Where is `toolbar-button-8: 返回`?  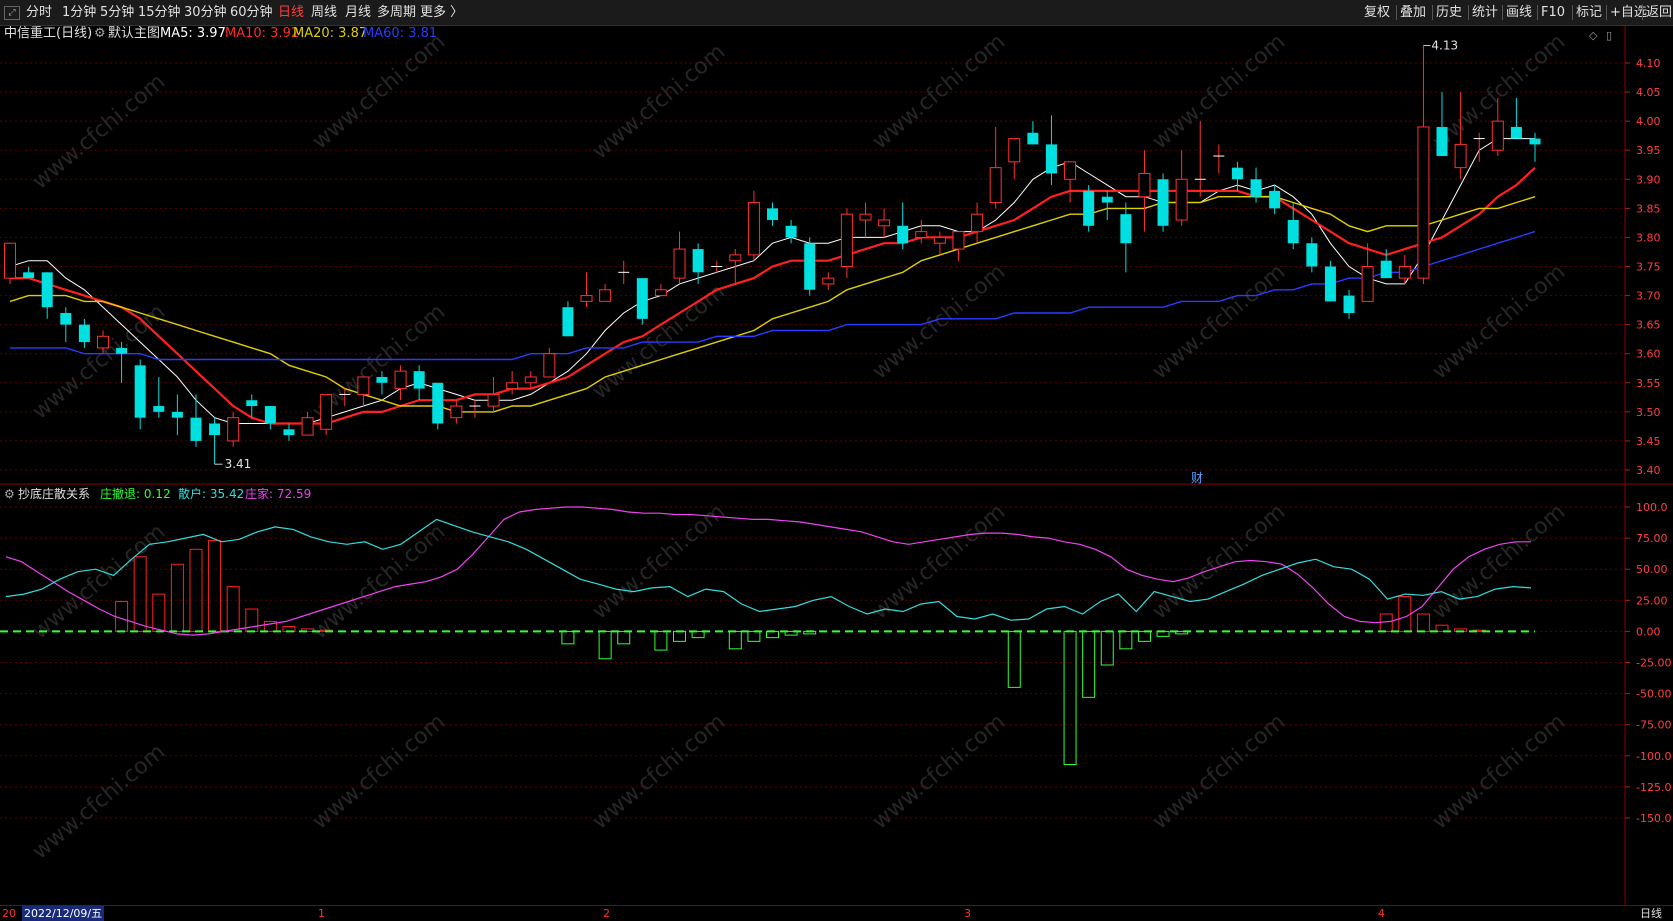
toolbar-button-8: 返回 is located at coordinates (1659, 12).